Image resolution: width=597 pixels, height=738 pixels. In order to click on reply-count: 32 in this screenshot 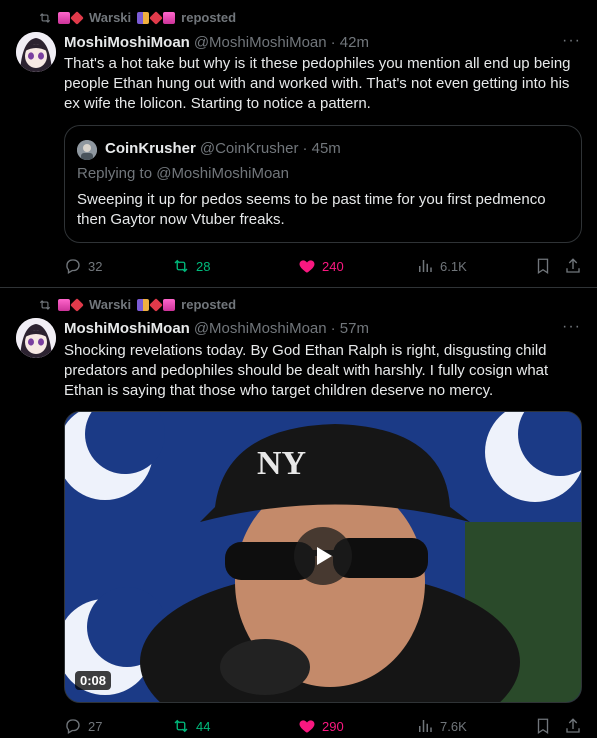, I will do `click(95, 266)`.